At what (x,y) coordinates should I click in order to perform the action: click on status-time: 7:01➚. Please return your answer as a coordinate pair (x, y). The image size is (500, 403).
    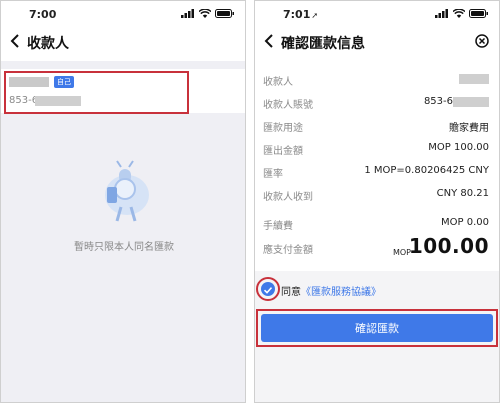
    Looking at the image, I should click on (301, 14).